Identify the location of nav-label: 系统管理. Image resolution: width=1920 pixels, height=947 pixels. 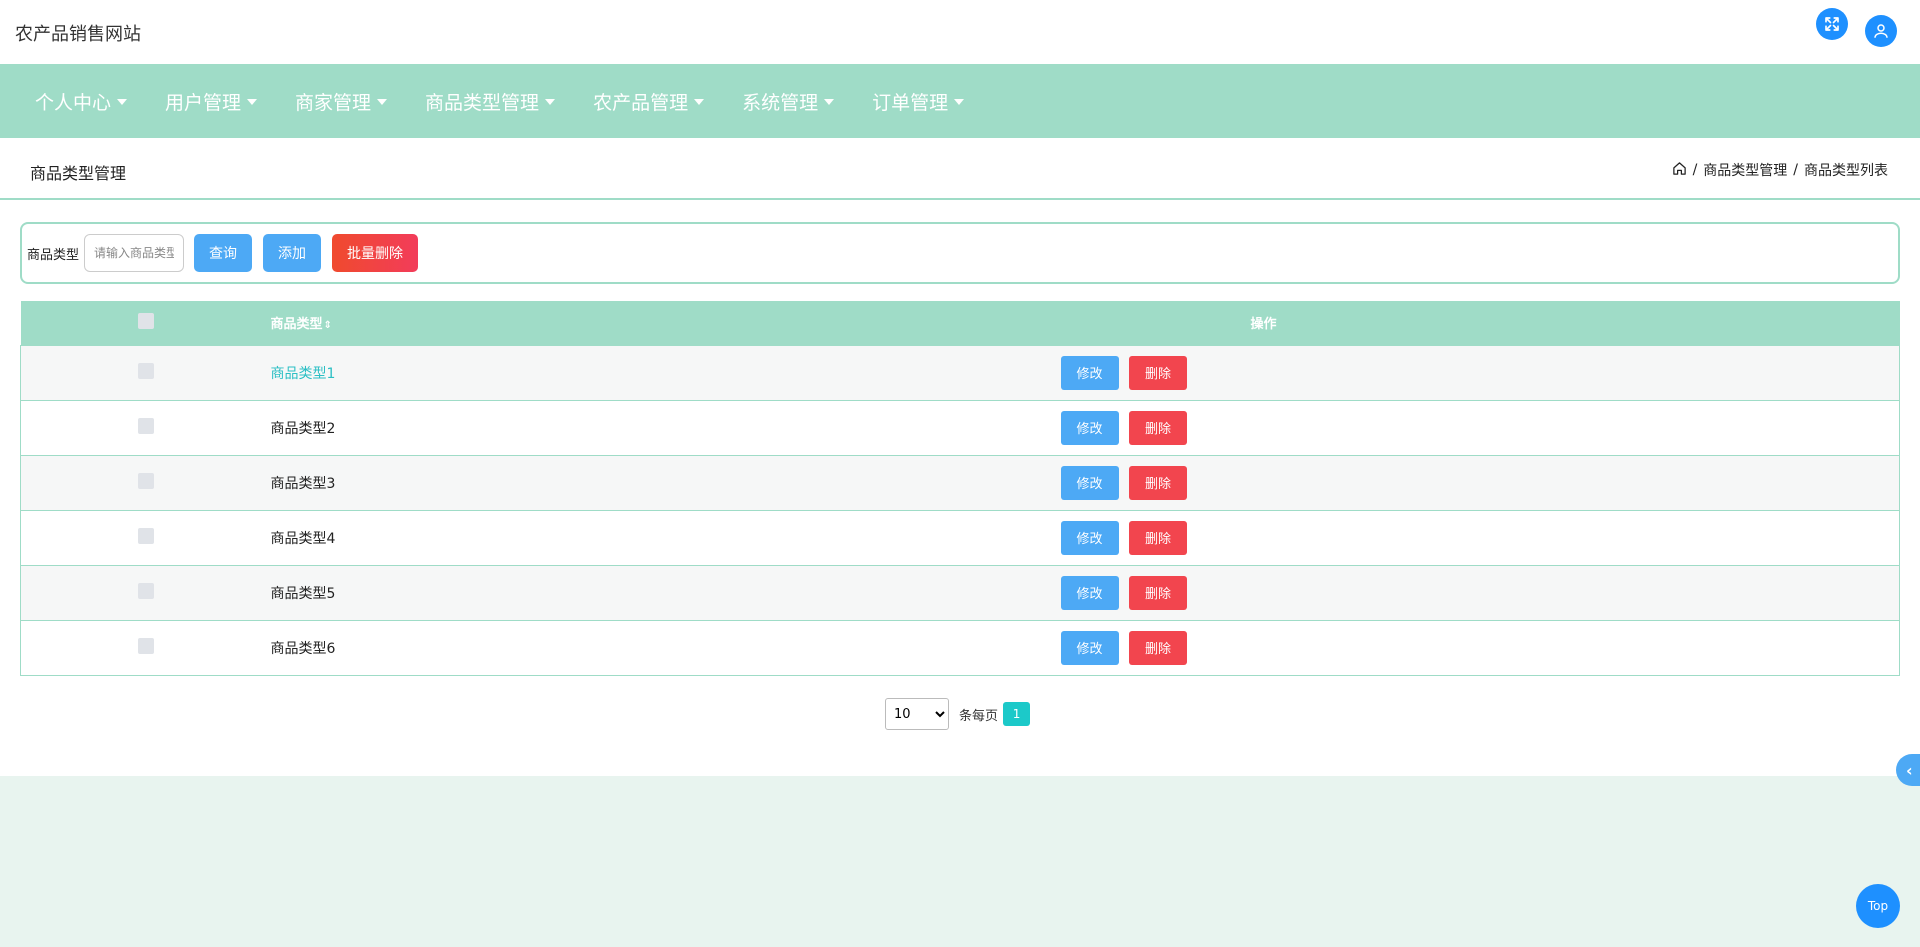
(780, 102).